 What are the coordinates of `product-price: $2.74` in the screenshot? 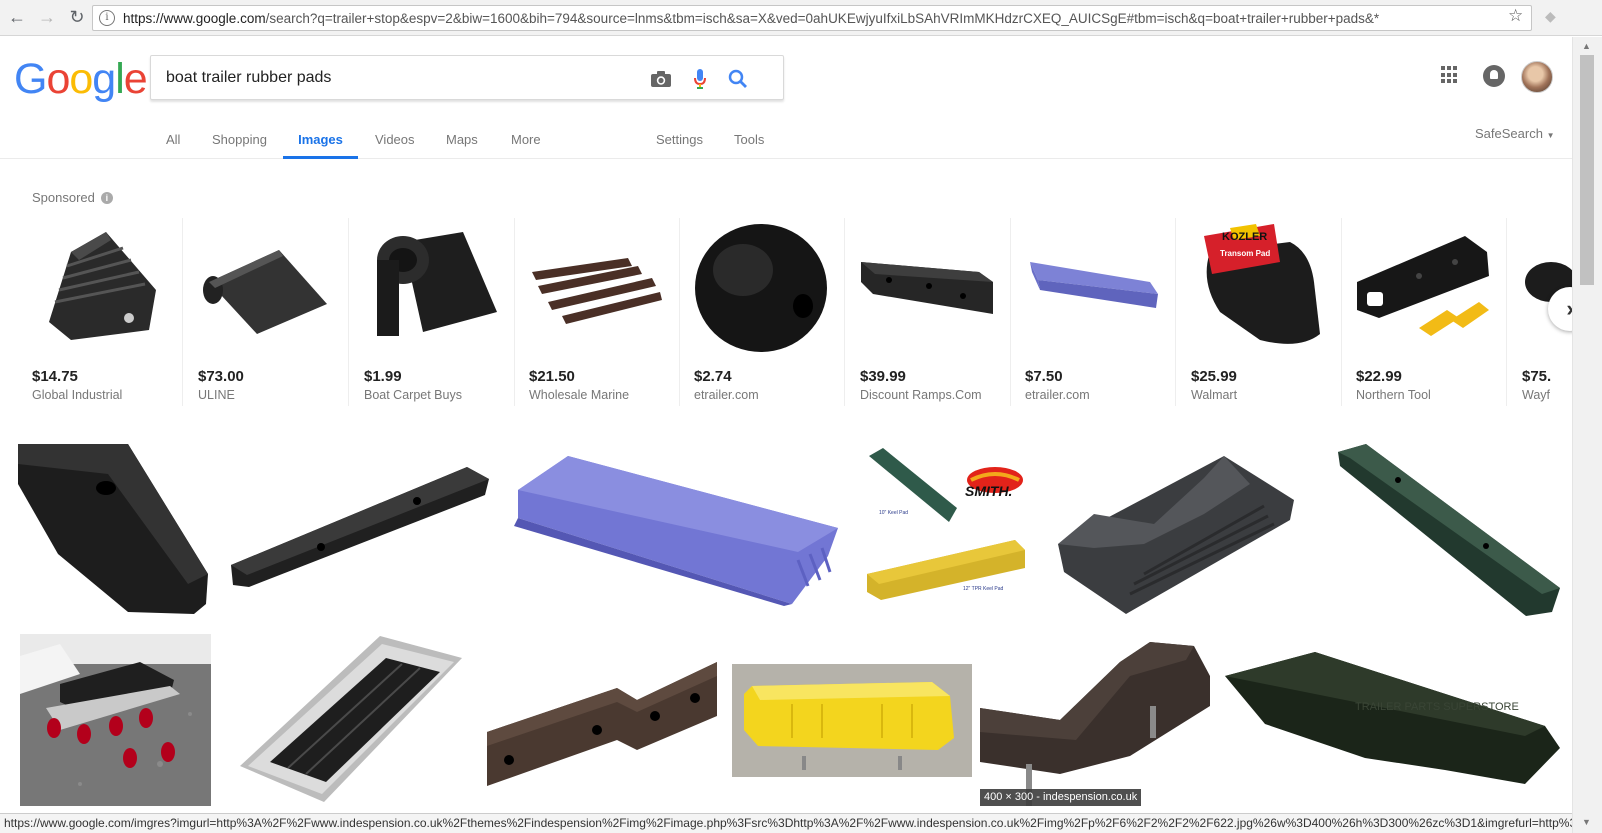 It's located at (713, 376).